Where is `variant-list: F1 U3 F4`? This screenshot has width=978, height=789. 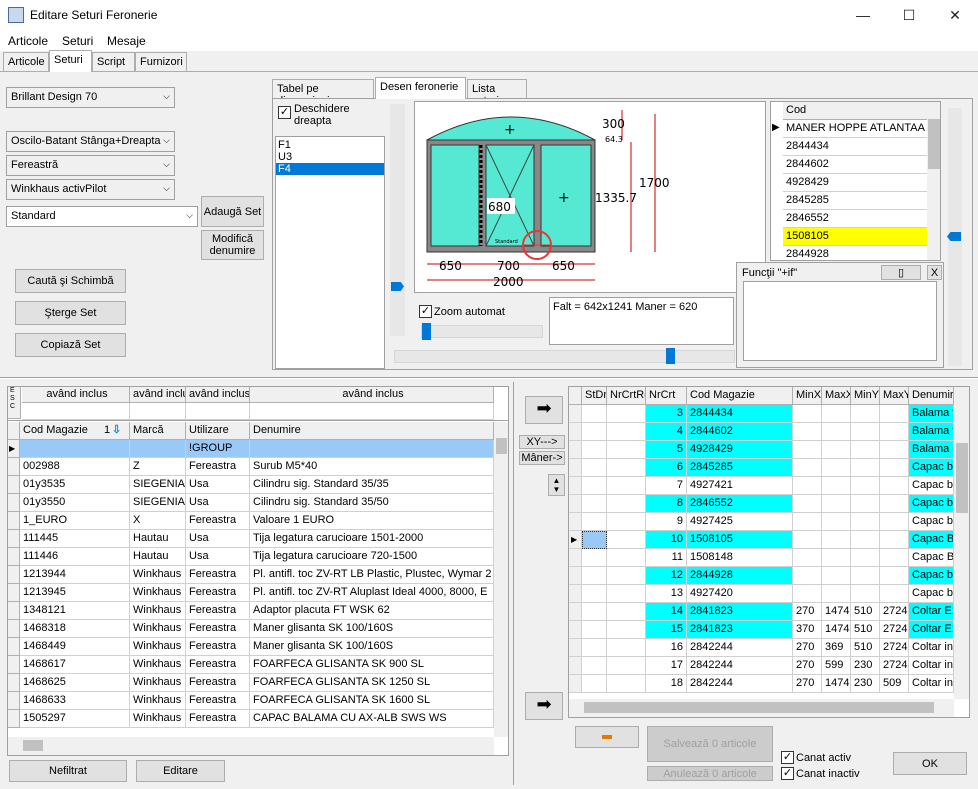
variant-list: F1 U3 F4 is located at coordinates (330, 252).